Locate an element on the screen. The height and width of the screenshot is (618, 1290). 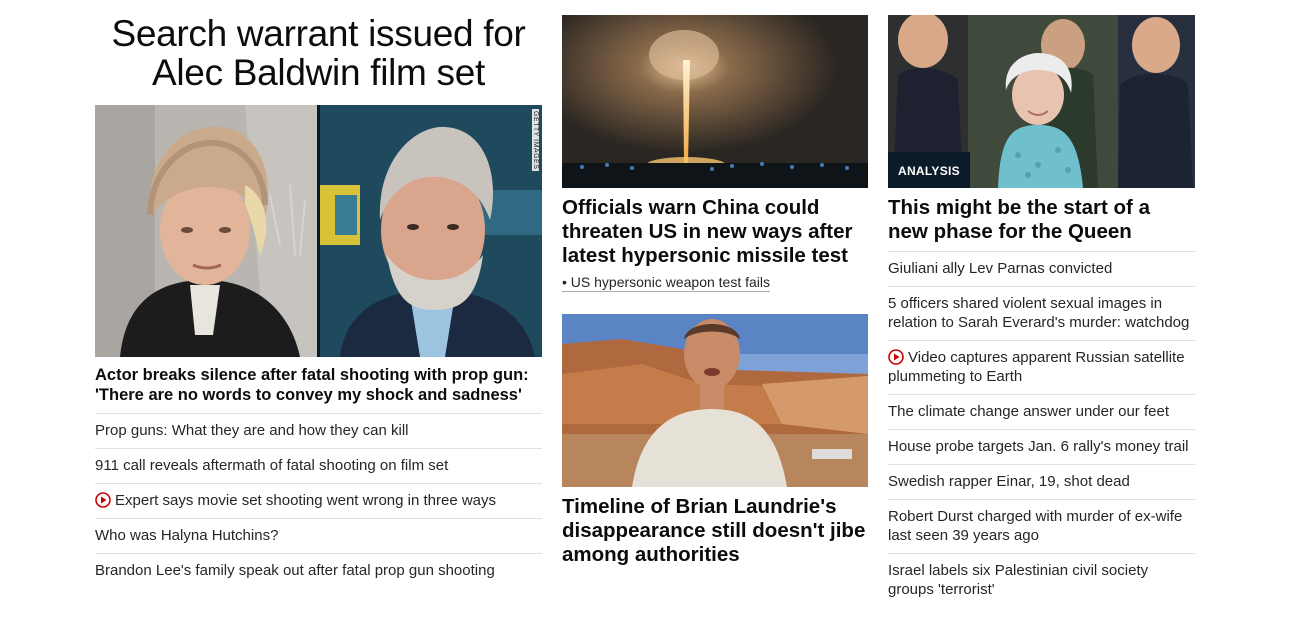
list-item: Swedish rapper Einar, 19, shot dead is located at coordinates (1041, 481).